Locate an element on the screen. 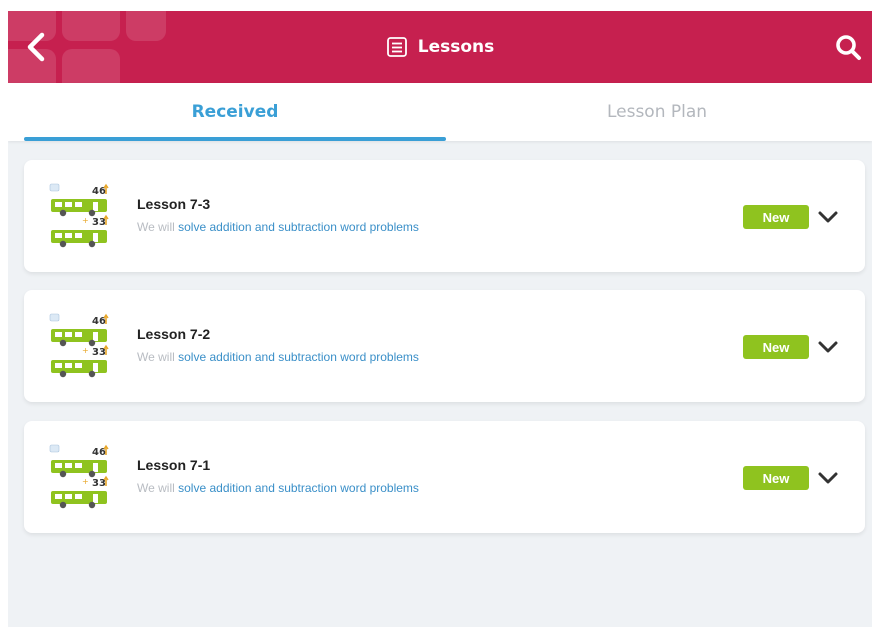 The height and width of the screenshot is (627, 872). page-title: Lessons is located at coordinates (456, 47).